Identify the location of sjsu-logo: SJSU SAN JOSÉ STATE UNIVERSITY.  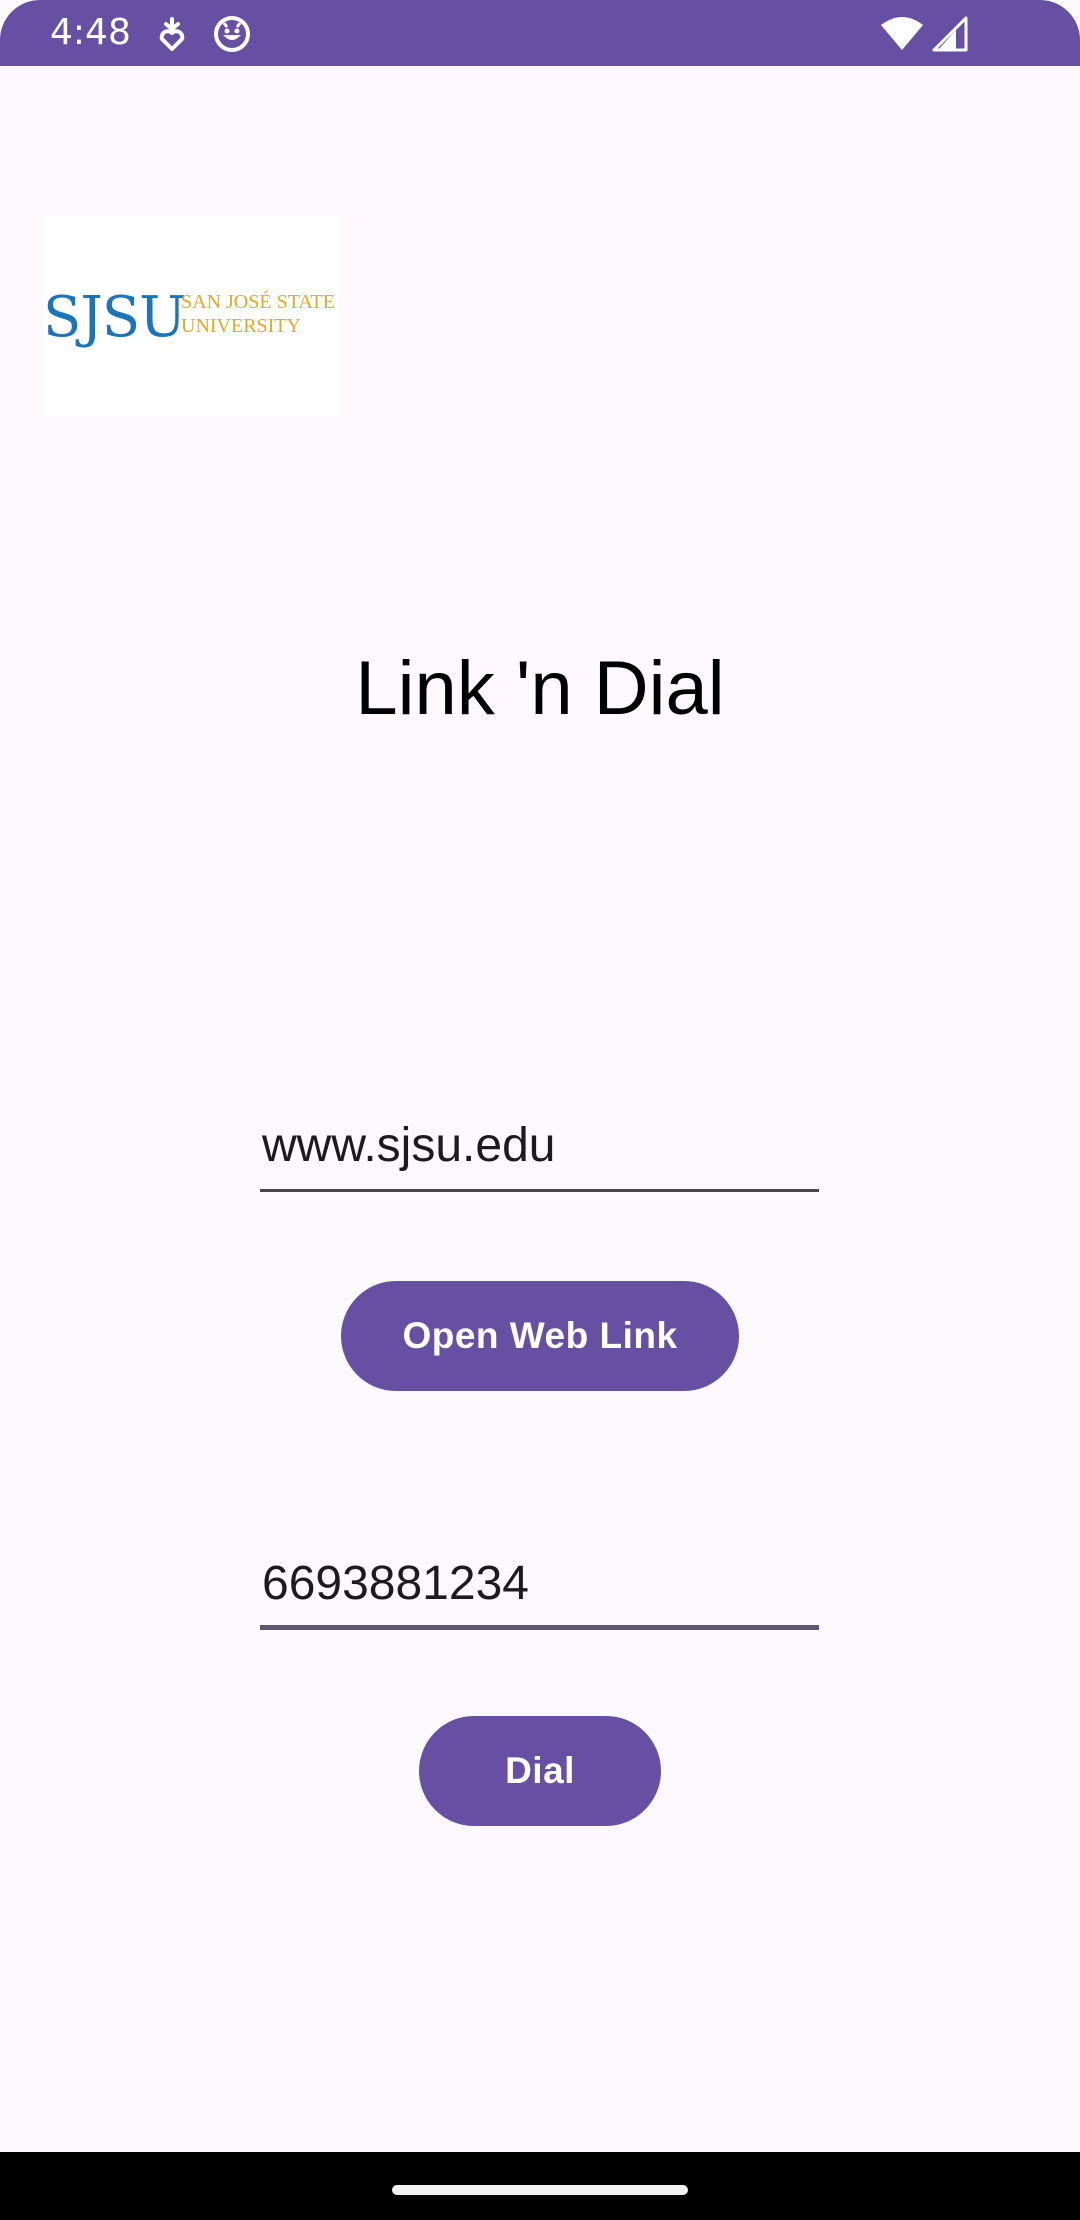
(191, 316).